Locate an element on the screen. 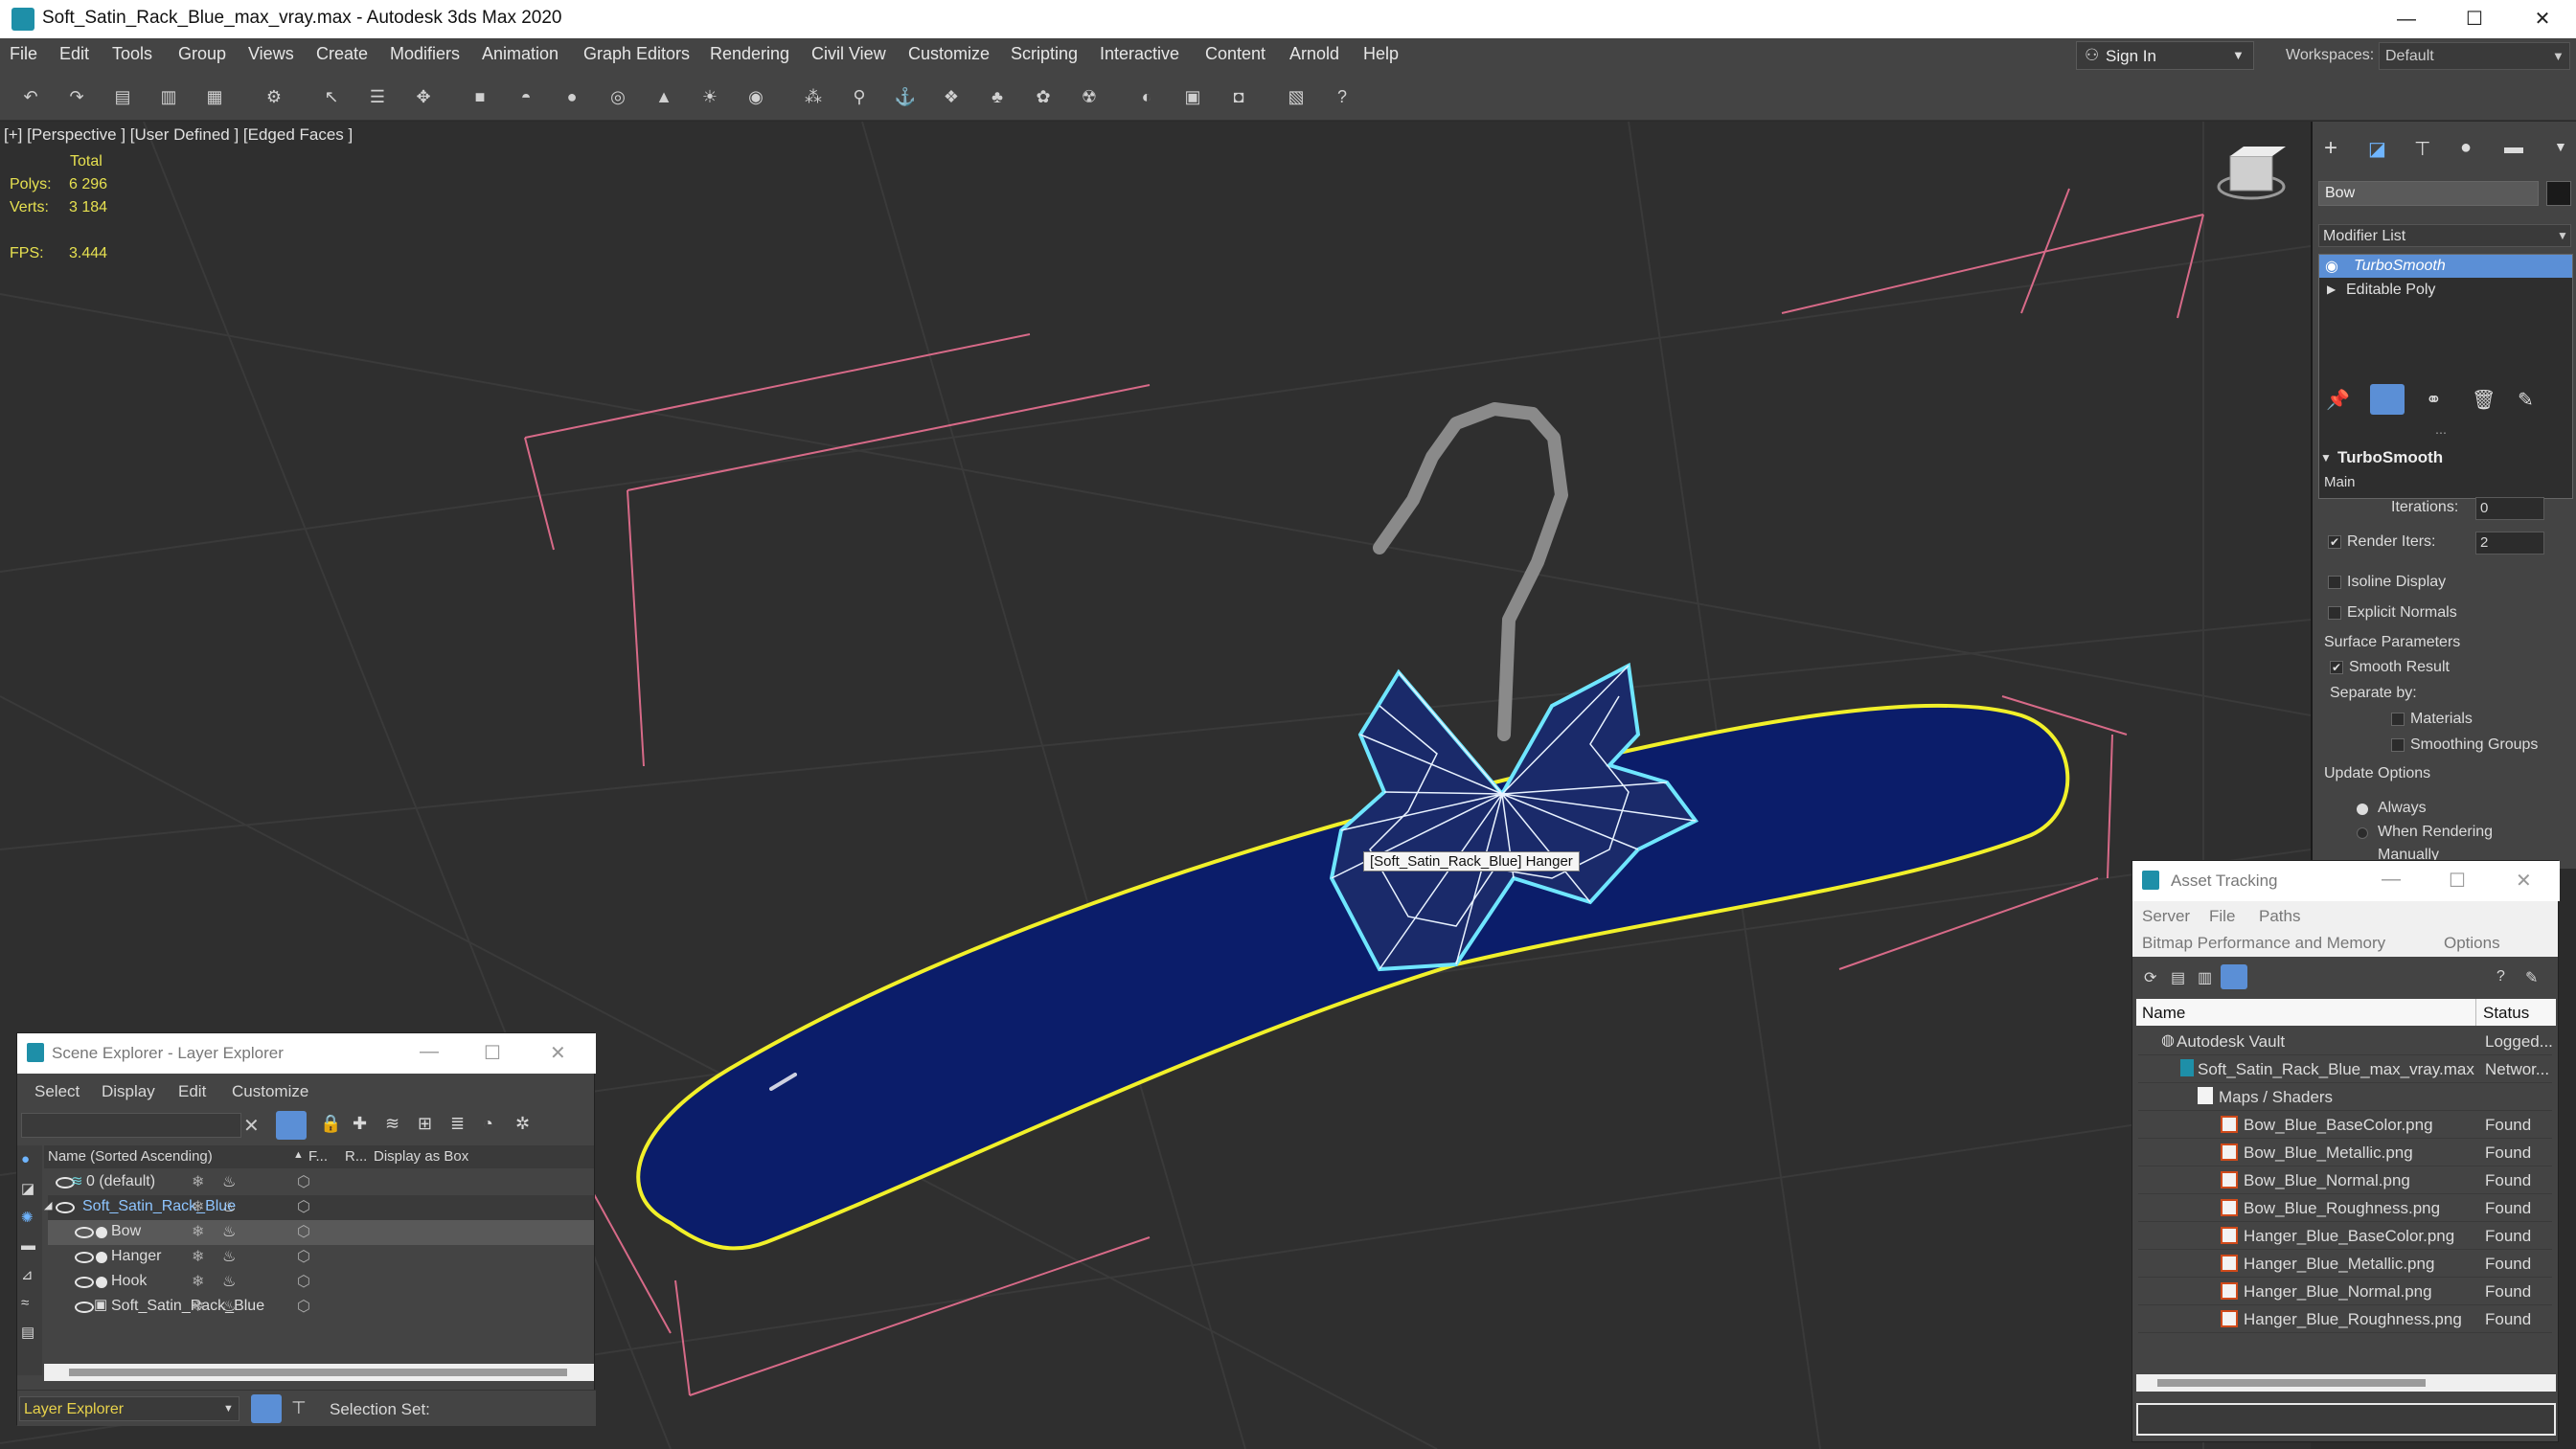  menu-tools: Tools is located at coordinates (132, 54).